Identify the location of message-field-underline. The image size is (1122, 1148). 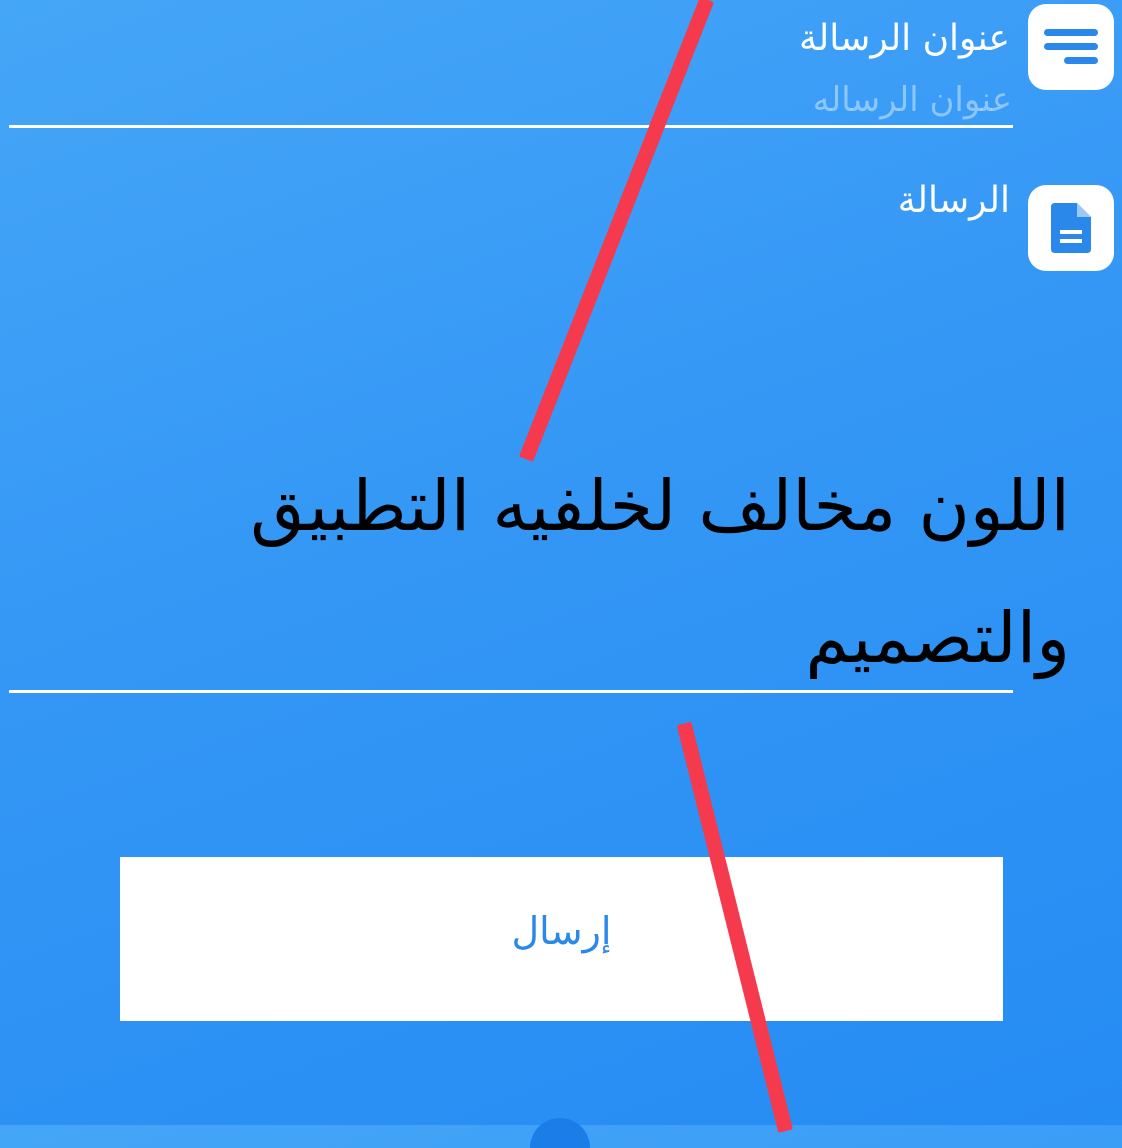
(511, 691).